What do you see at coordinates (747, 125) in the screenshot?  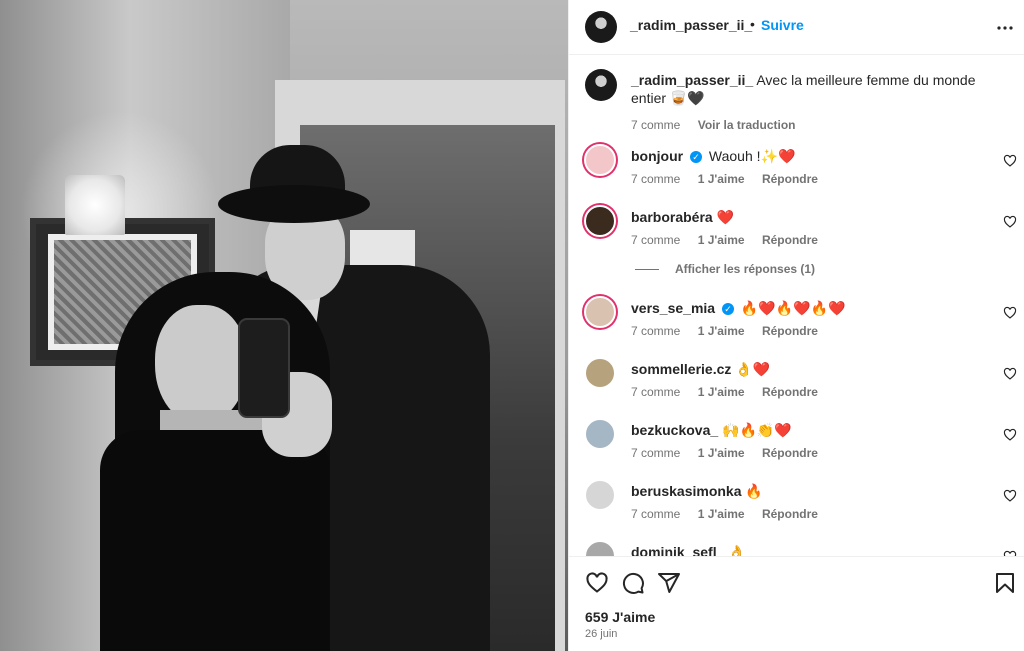 I see `see-translation-link: Voir la traduction` at bounding box center [747, 125].